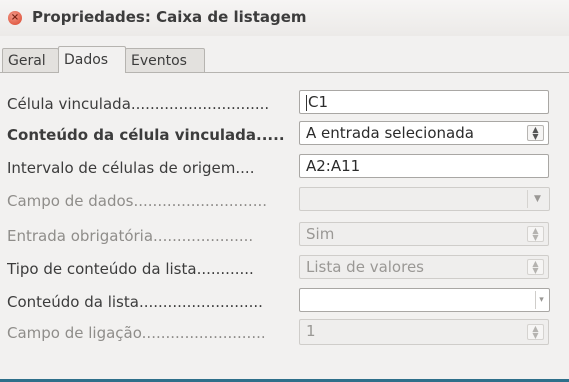 This screenshot has height=382, width=569. I want to click on chevron-down-icon: ▼, so click(537, 199).